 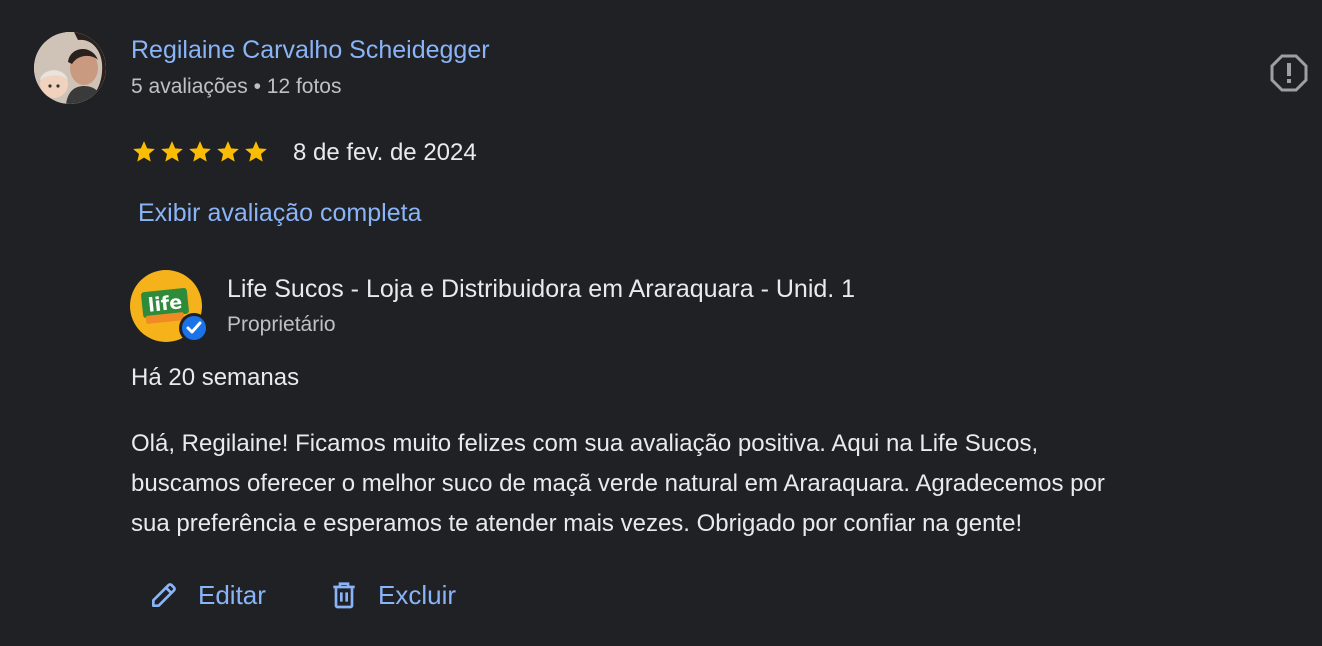 I want to click on owner-role-label: Proprietário, so click(x=281, y=324).